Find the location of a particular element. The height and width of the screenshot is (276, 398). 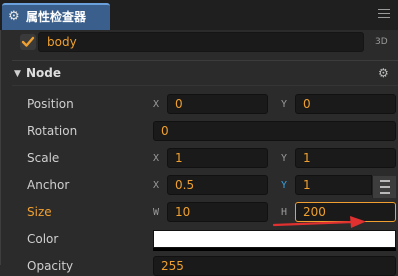

tab-title: 属性检查器 is located at coordinates (56, 17).